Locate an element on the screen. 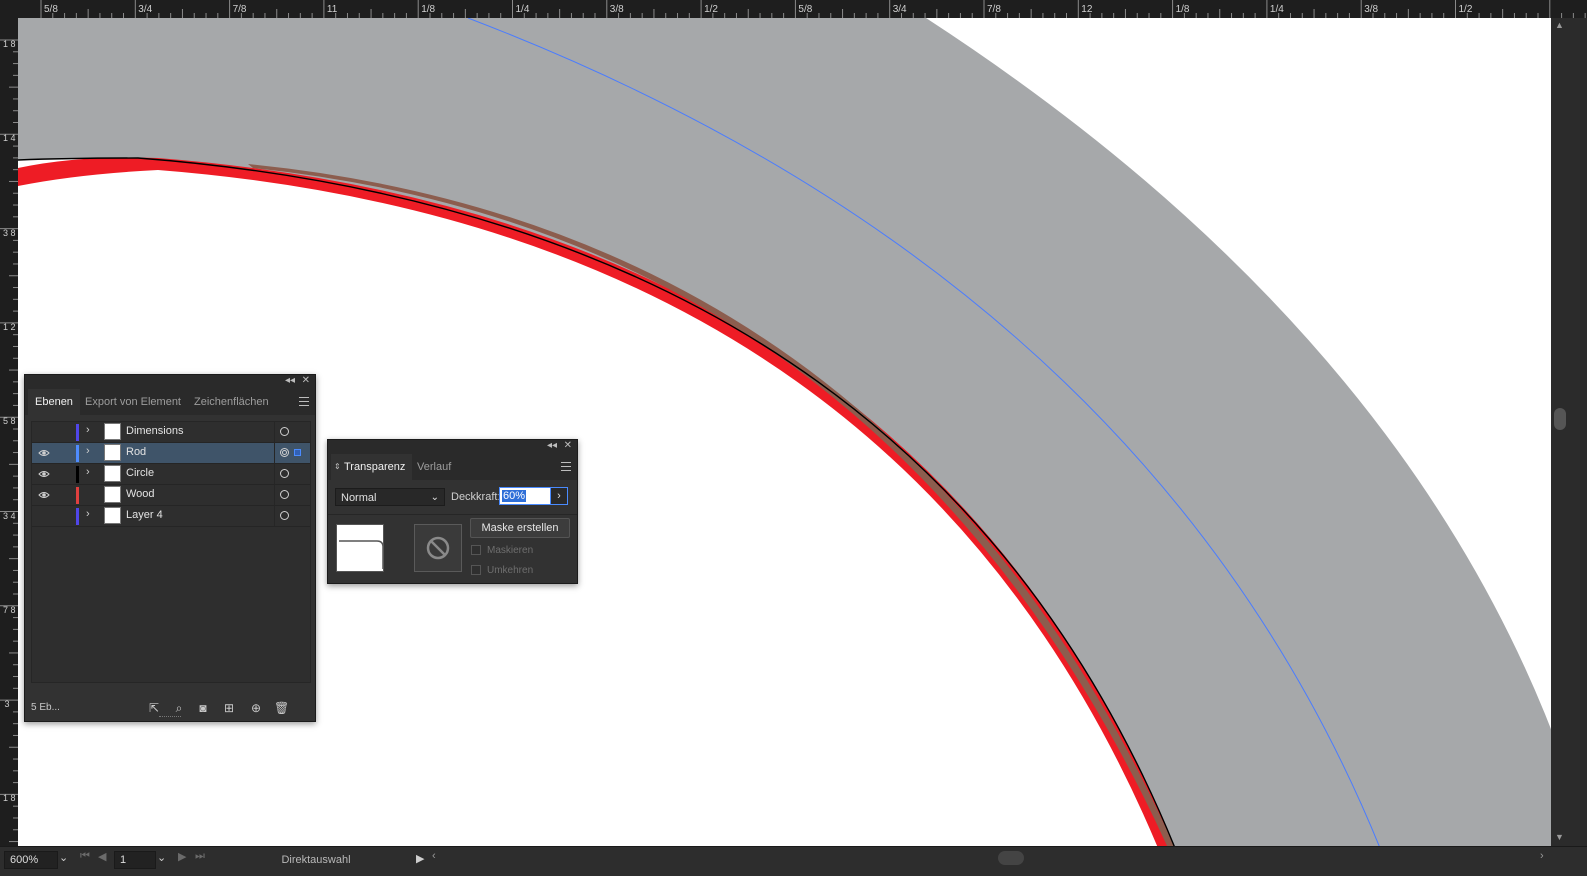  horizontal-scrollbar-thumb is located at coordinates (1011, 858).